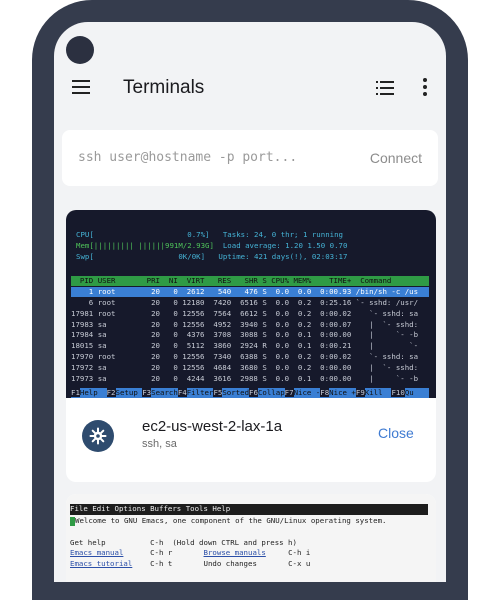 This screenshot has height=600, width=500. I want to click on fkey: F2, so click(111, 392).